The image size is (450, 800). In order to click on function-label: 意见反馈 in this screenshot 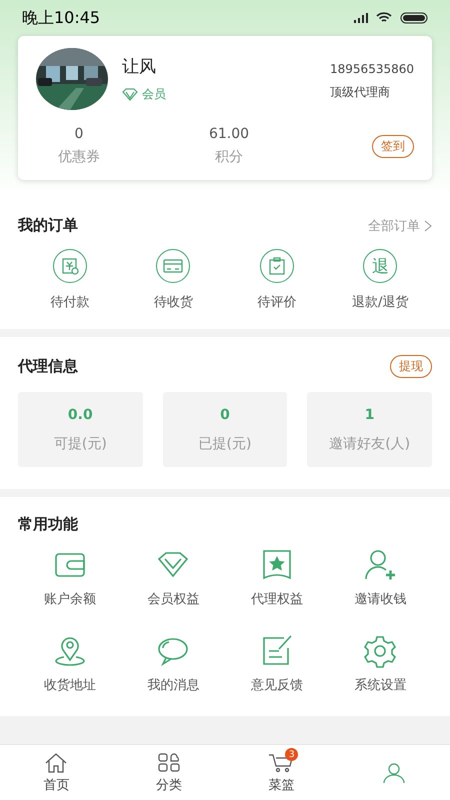, I will do `click(276, 685)`.